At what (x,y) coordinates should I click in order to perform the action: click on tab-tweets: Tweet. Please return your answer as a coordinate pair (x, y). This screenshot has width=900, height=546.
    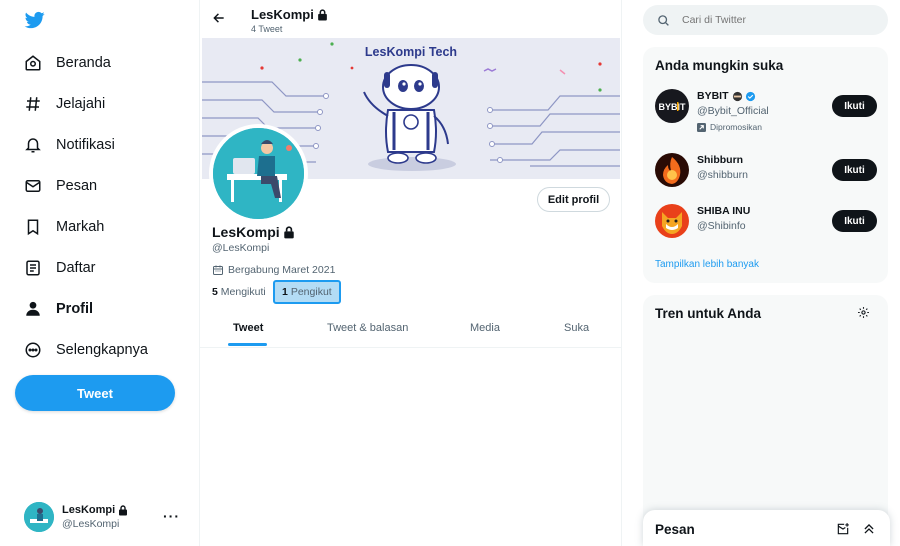
    Looking at the image, I should click on (248, 328).